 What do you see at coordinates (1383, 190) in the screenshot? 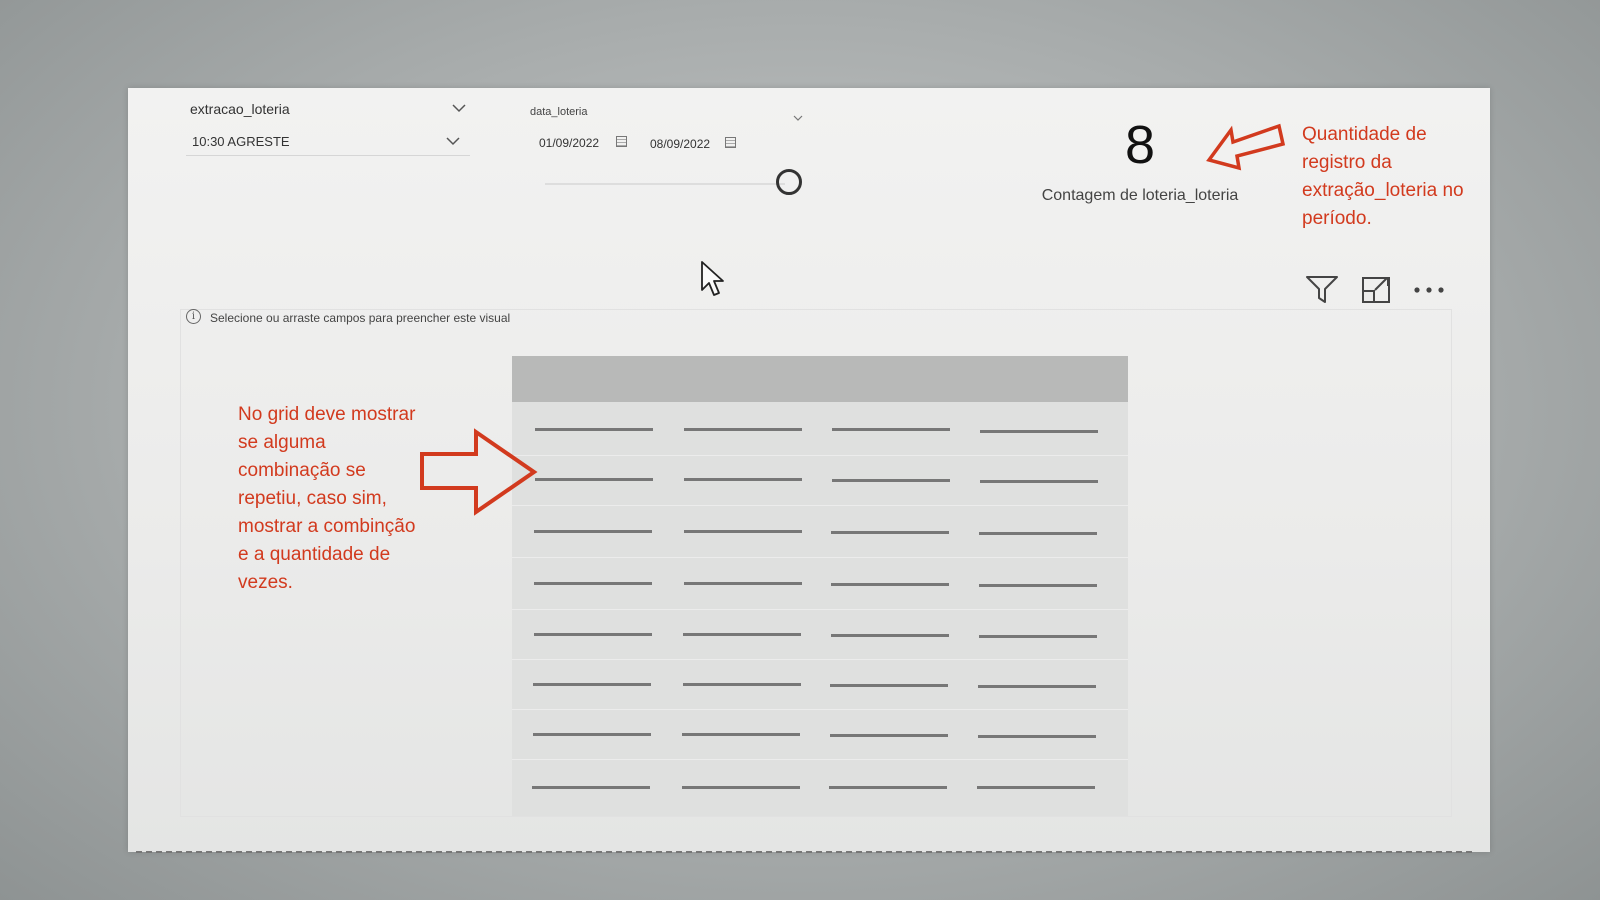
I see `annotation-line: extração_loteria no` at bounding box center [1383, 190].